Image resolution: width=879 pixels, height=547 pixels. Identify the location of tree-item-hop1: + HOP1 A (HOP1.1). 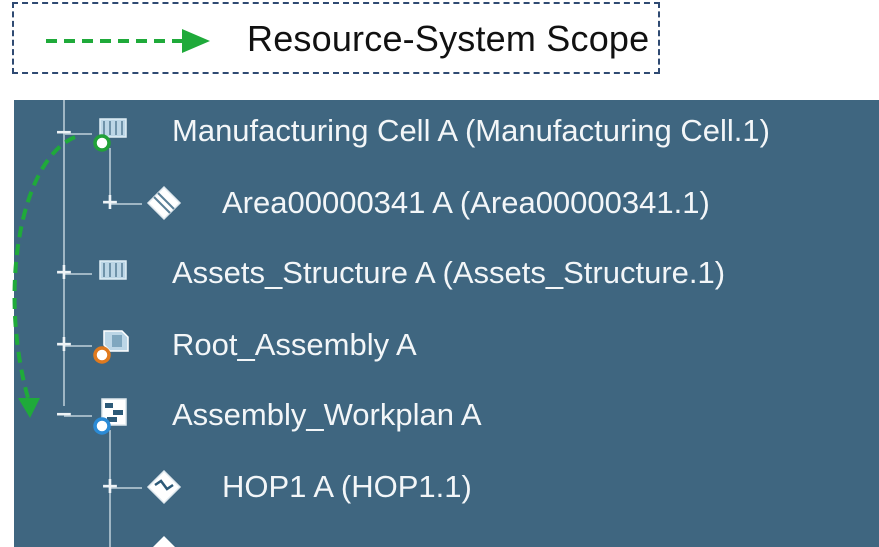
(446, 488).